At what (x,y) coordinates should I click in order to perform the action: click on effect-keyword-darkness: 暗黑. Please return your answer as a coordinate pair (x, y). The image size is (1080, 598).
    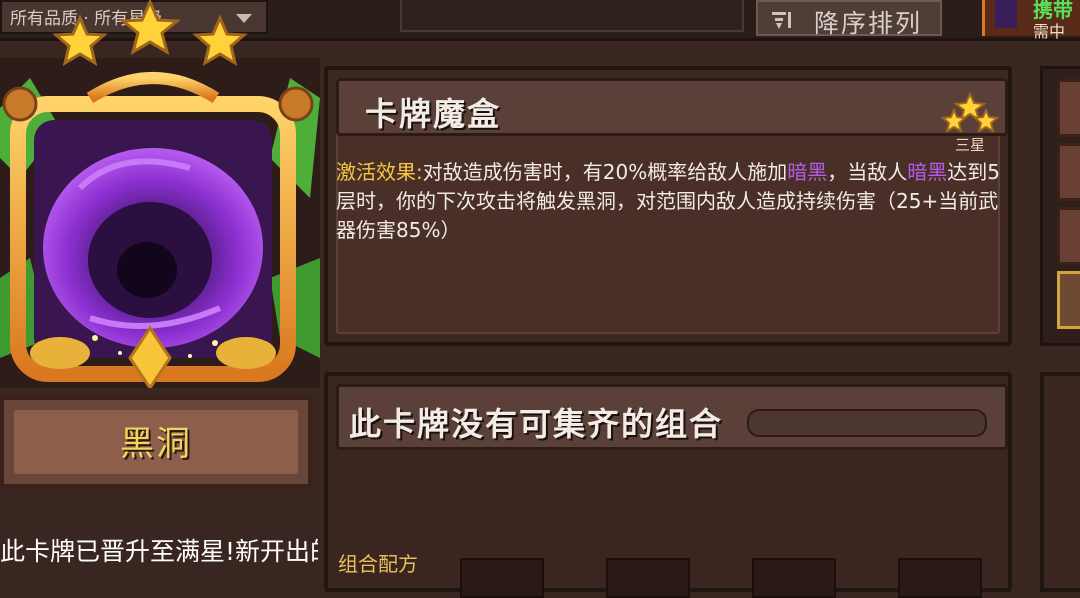
    Looking at the image, I should click on (807, 172).